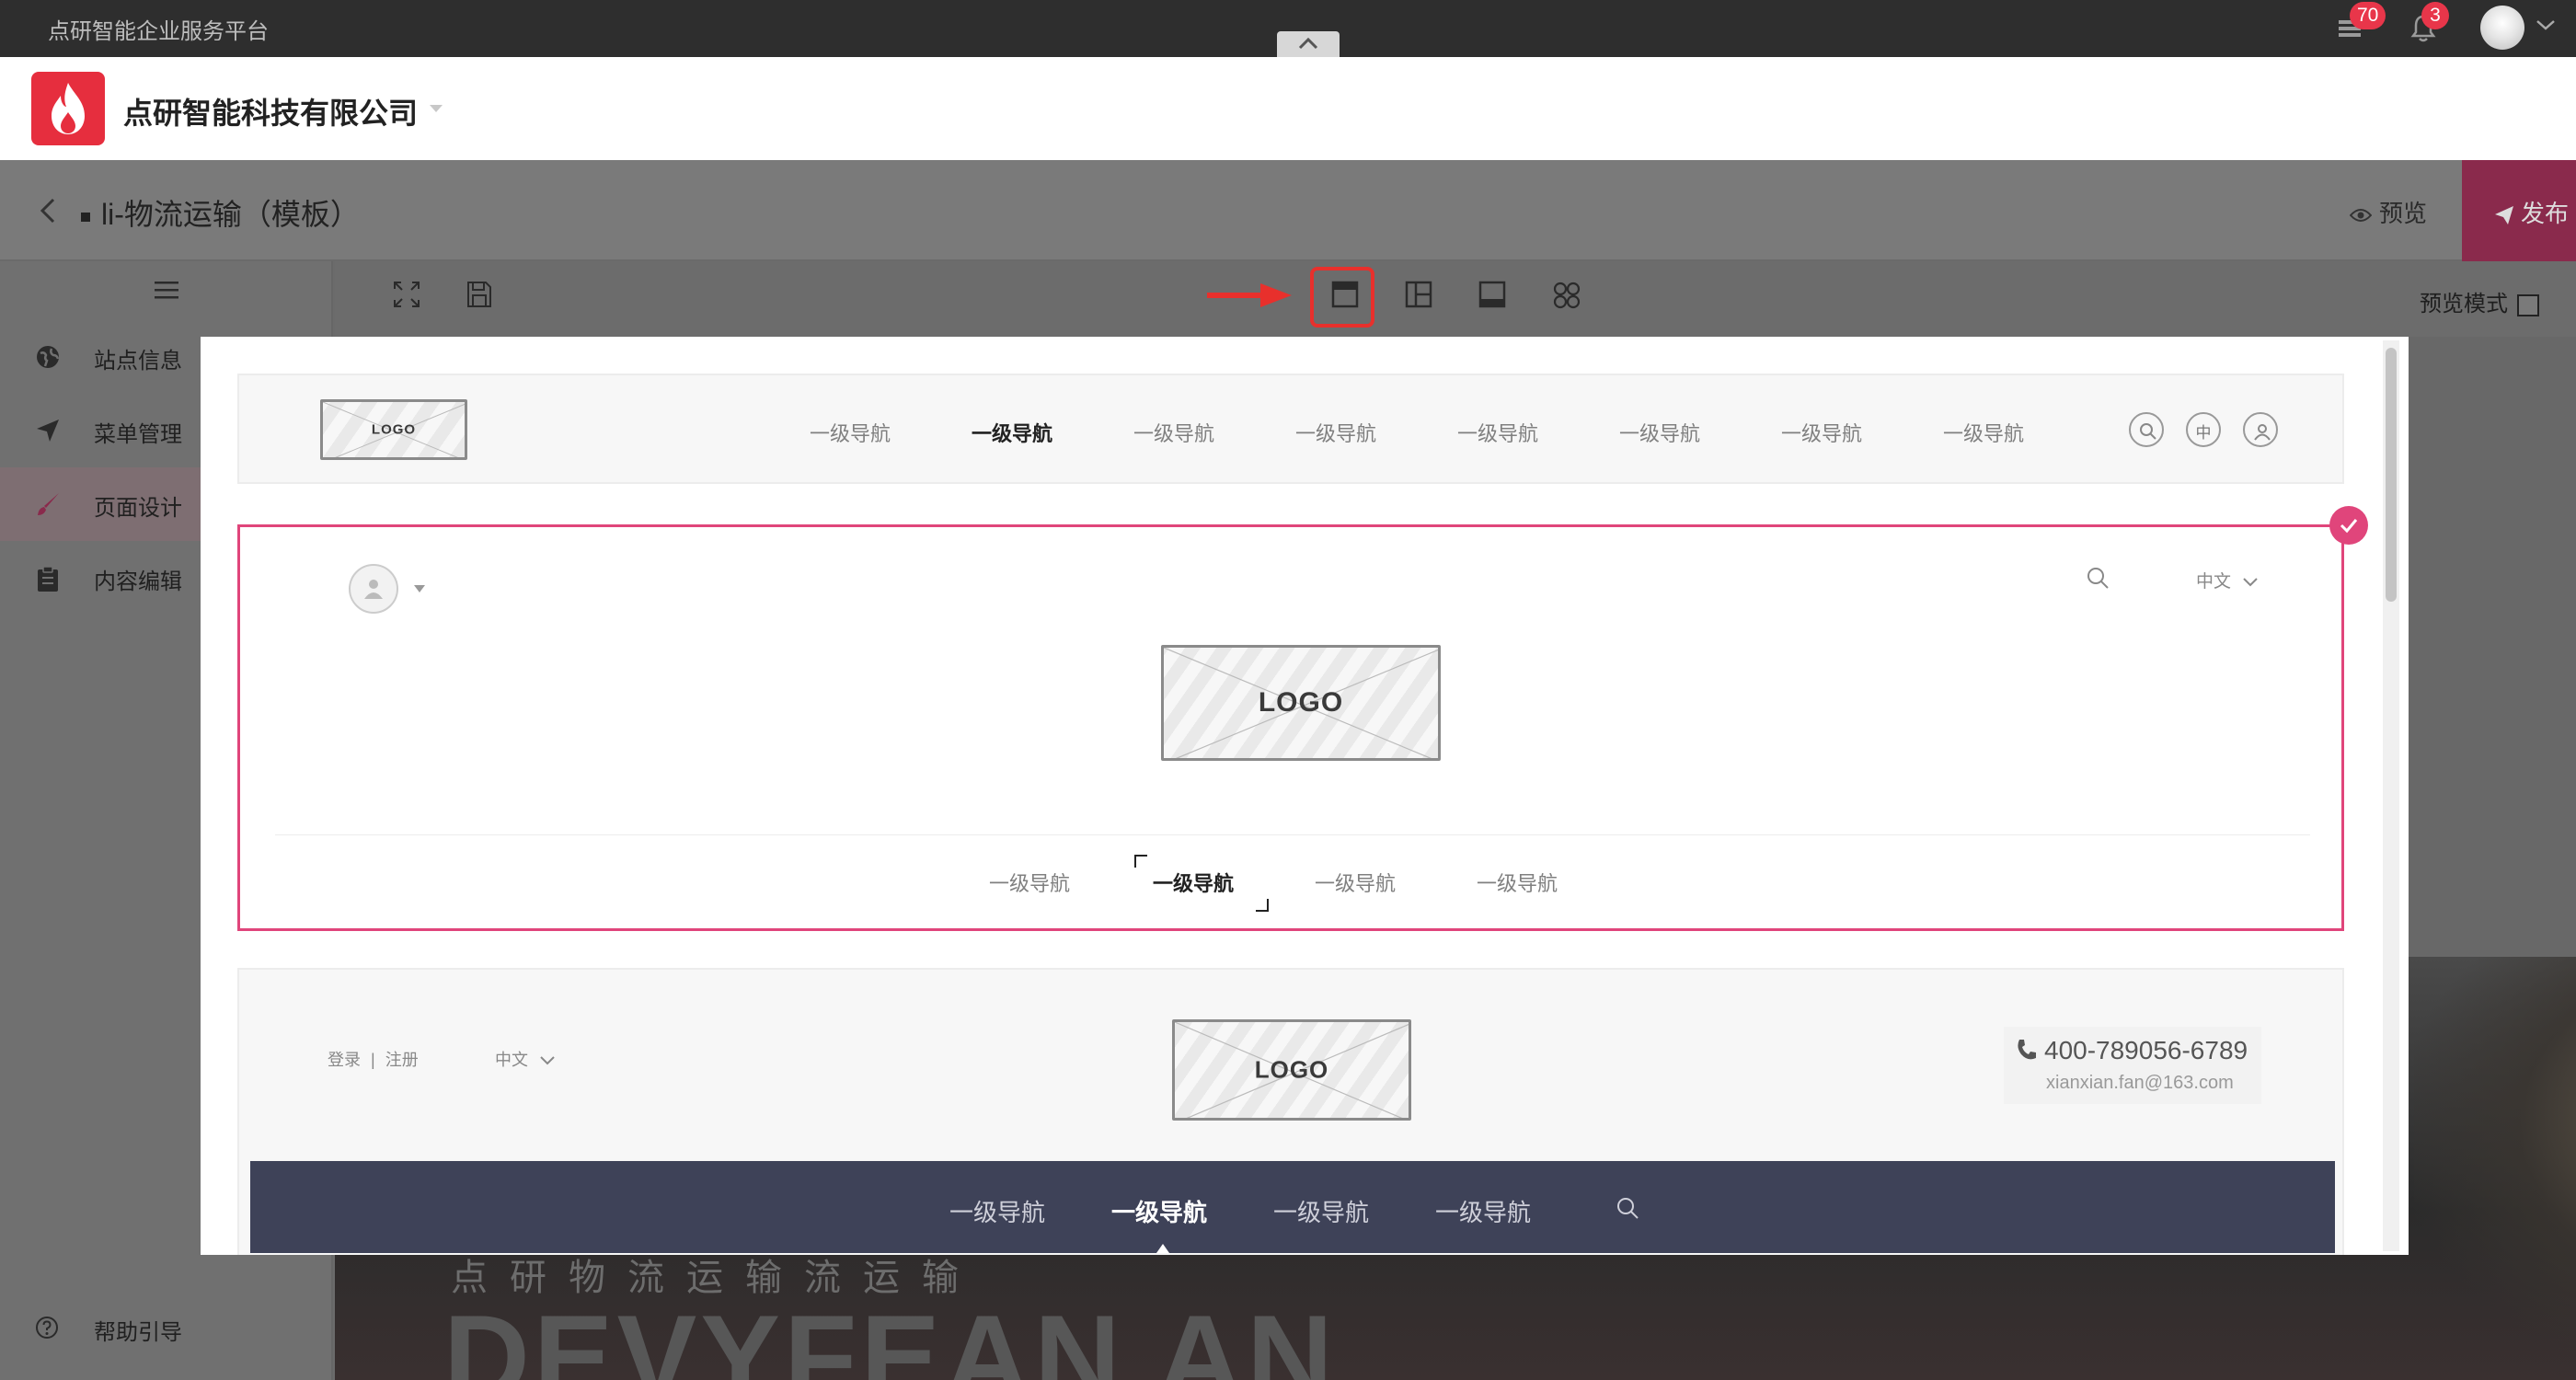 The height and width of the screenshot is (1380, 2576). I want to click on company-logo, so click(68, 108).